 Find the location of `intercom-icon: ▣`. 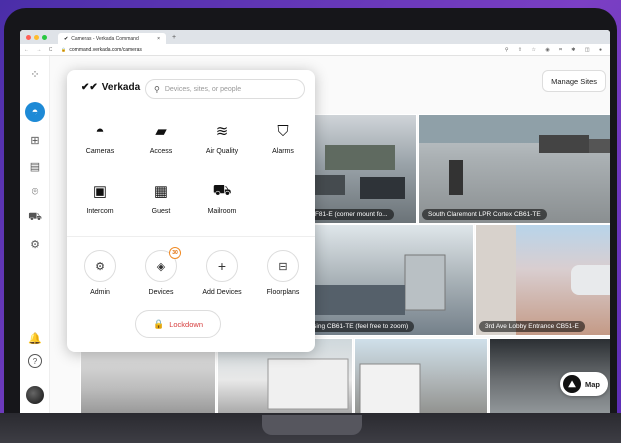

intercom-icon: ▣ is located at coordinates (100, 191).